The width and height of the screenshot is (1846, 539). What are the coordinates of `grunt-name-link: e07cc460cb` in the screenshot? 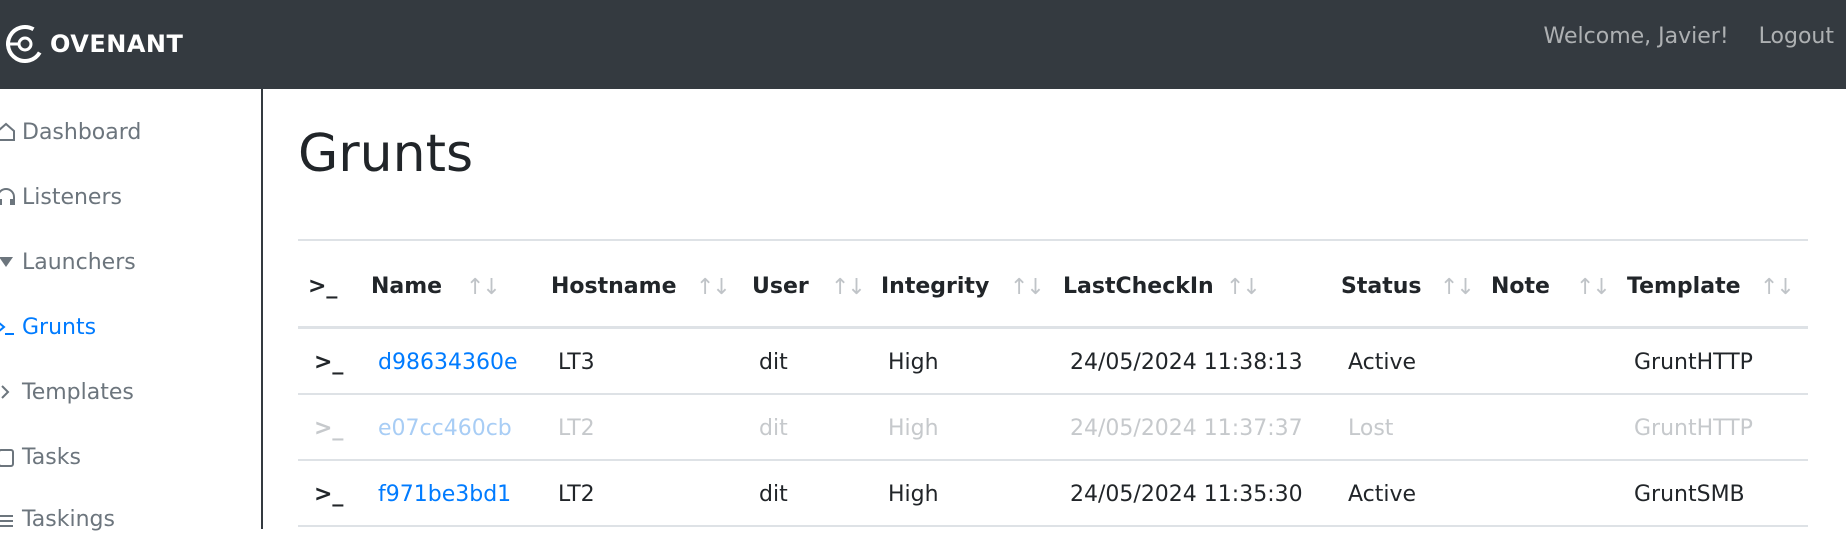 It's located at (445, 428).